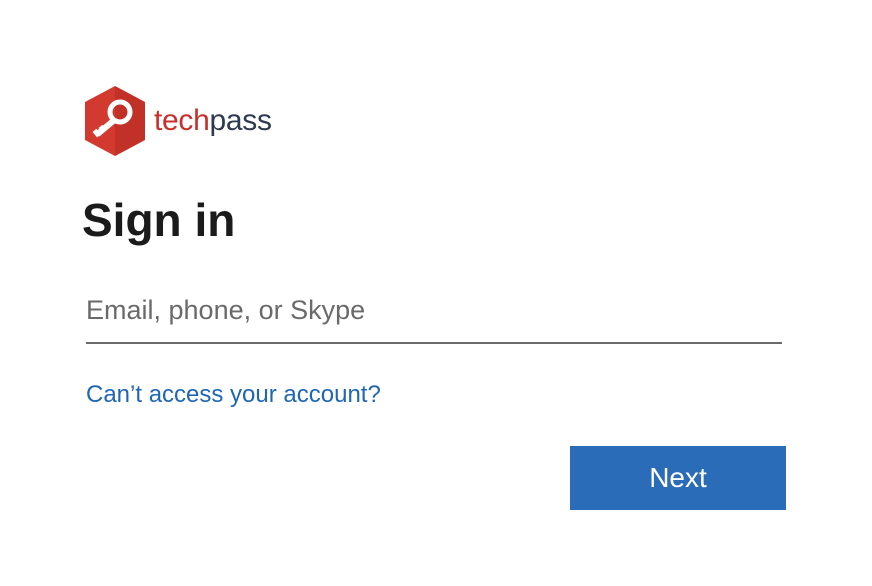  I want to click on brand-wordmark: techpass, so click(213, 121).